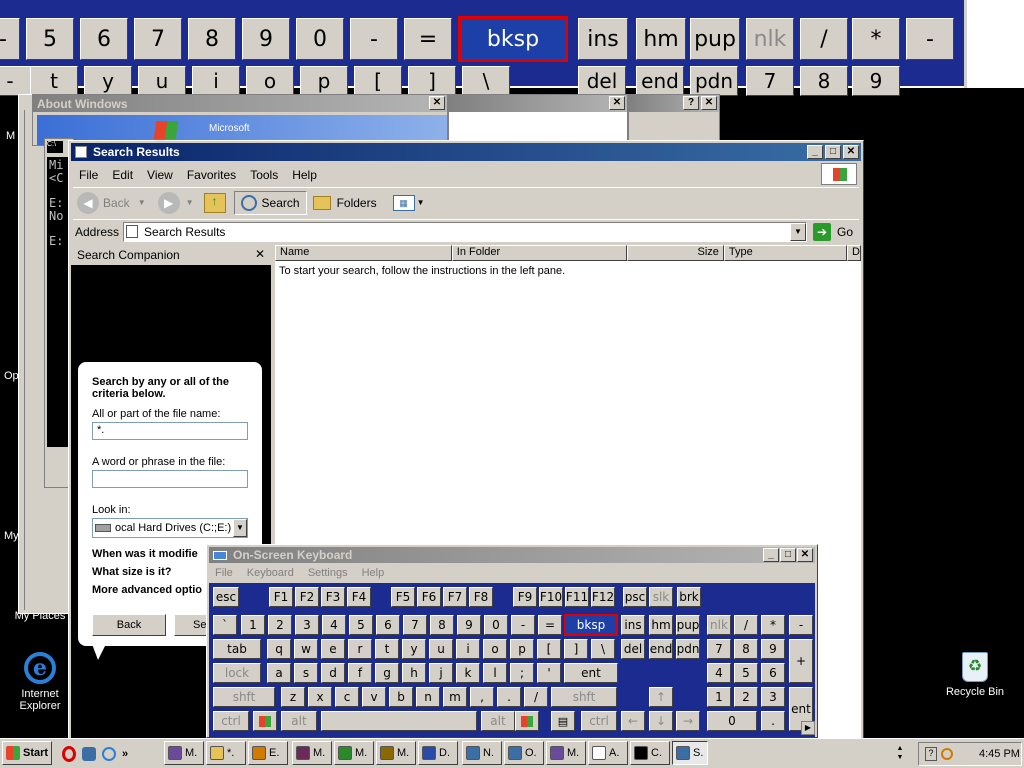 The height and width of the screenshot is (768, 1024). Describe the element at coordinates (650, 753) in the screenshot. I see `taskbar-item: C.` at that location.